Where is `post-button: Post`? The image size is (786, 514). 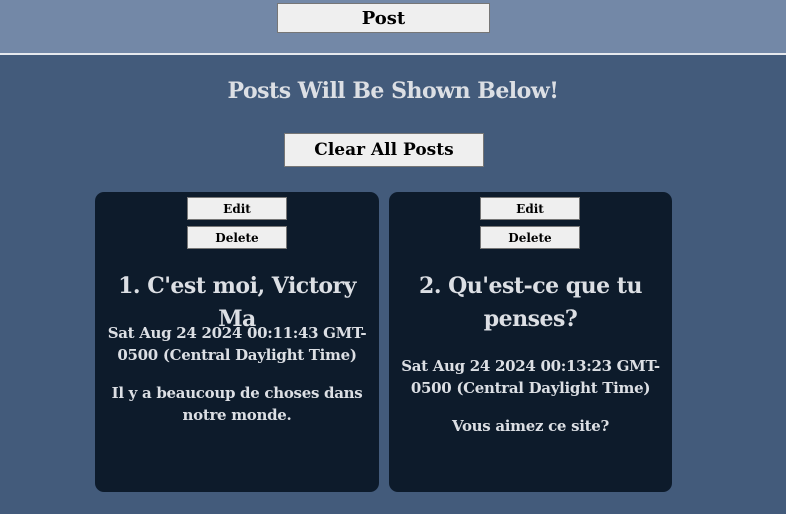 post-button: Post is located at coordinates (383, 18).